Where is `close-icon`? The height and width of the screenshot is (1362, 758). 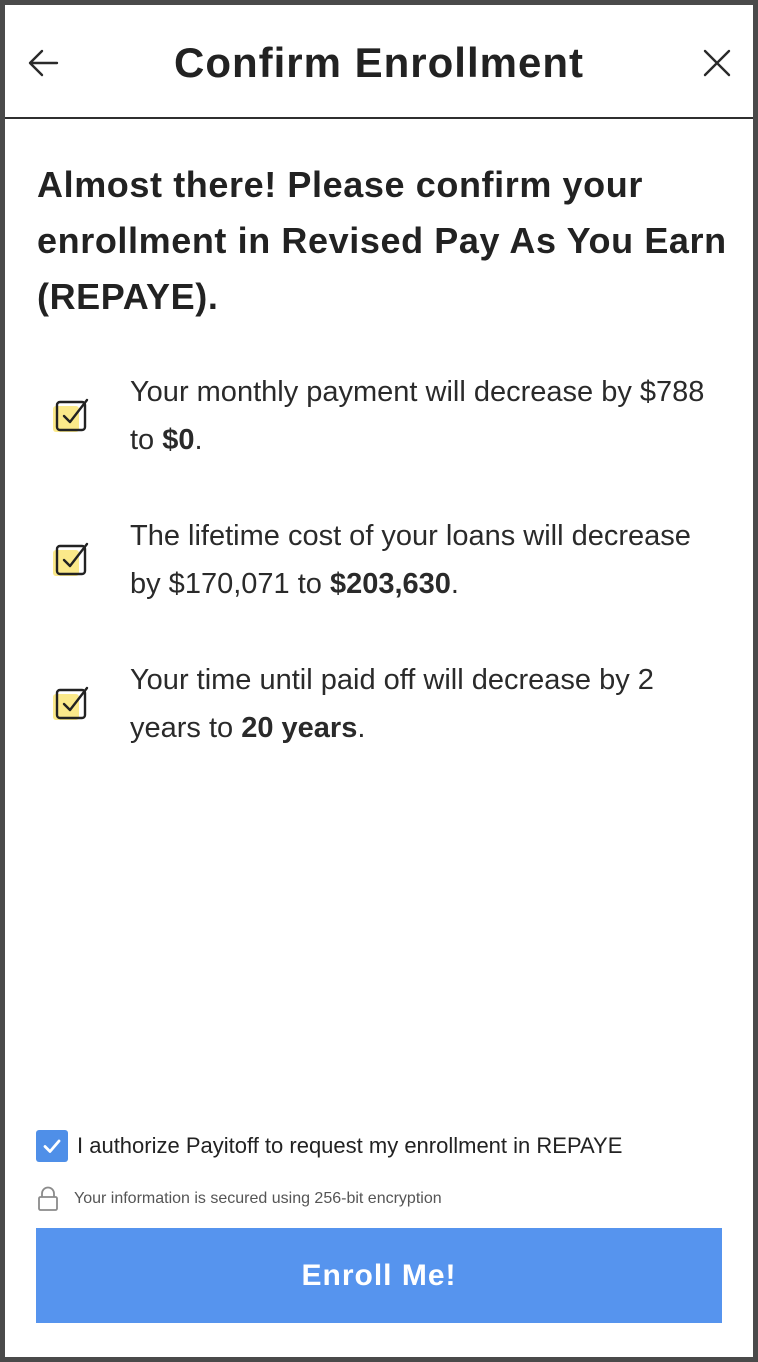
close-icon is located at coordinates (717, 63).